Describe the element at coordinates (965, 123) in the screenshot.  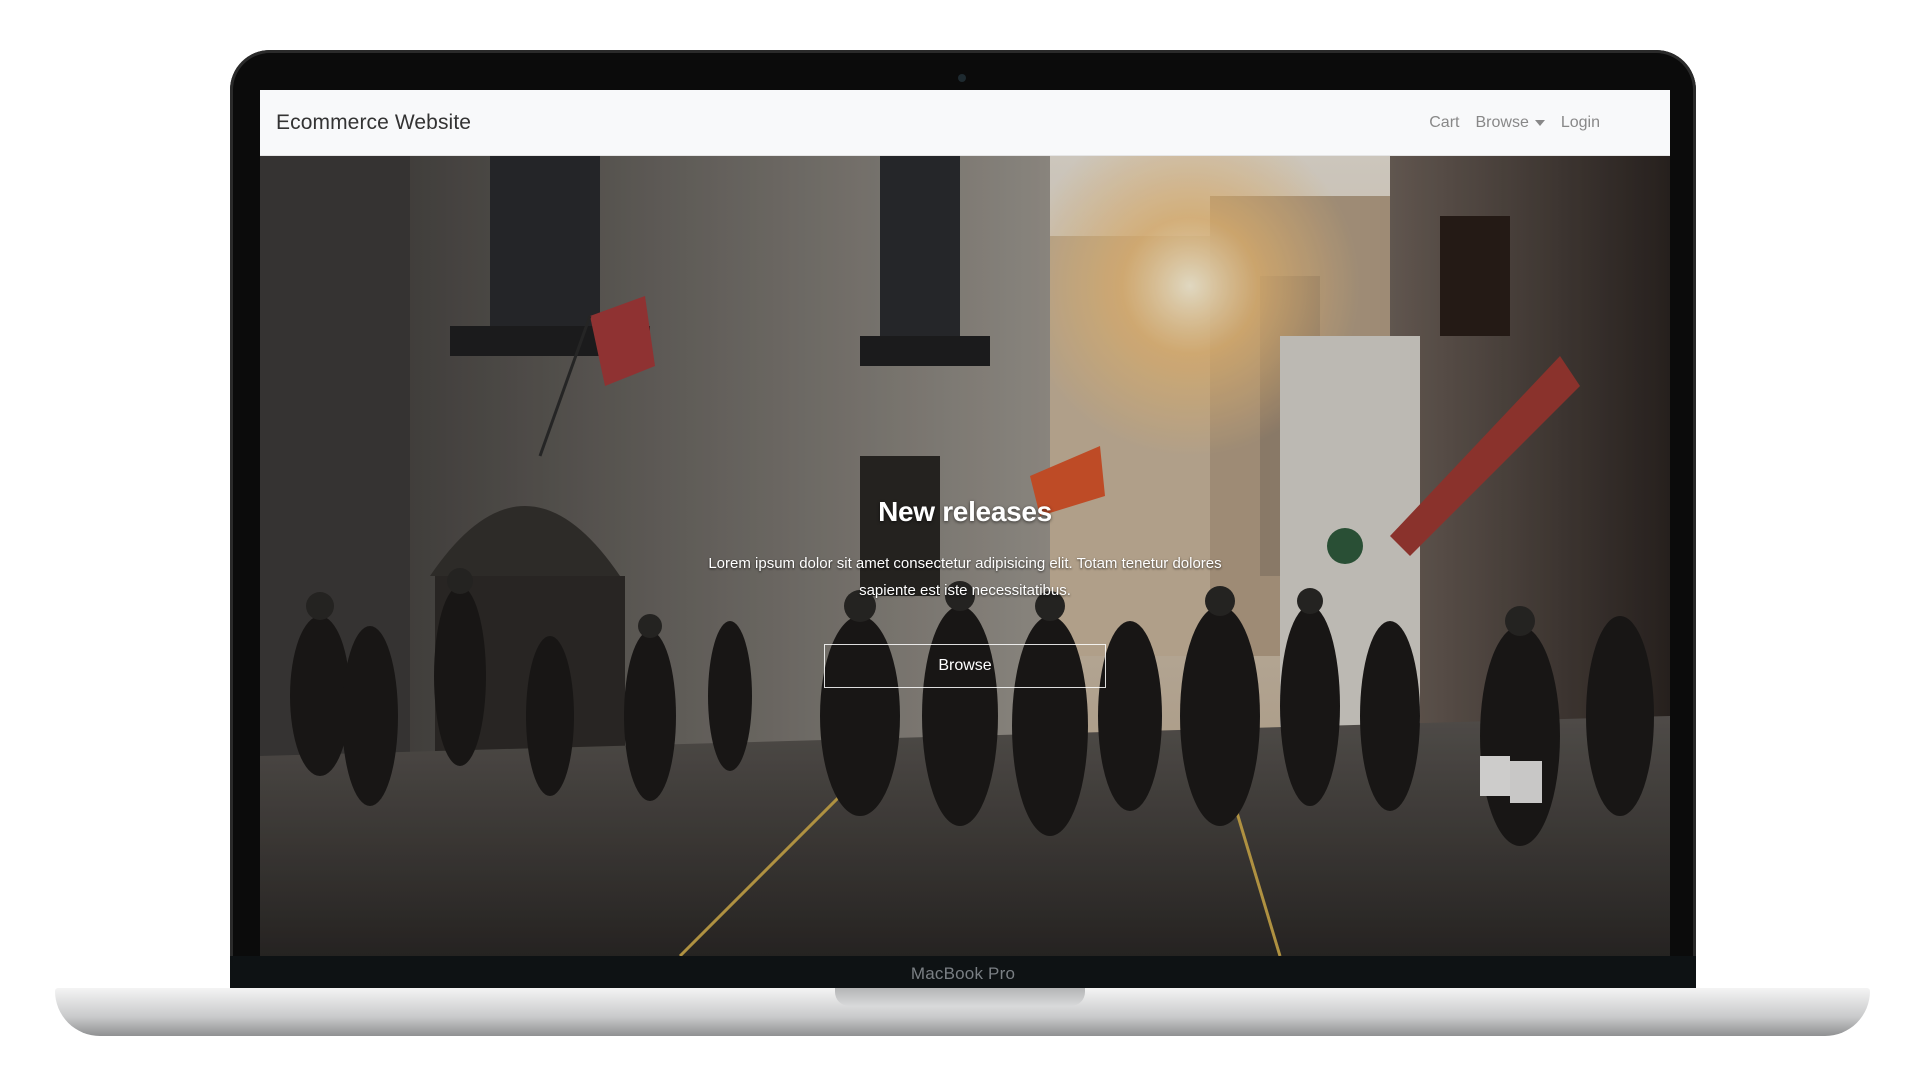
I see `navbar: Ecommerce Website Cart Browse Login` at that location.